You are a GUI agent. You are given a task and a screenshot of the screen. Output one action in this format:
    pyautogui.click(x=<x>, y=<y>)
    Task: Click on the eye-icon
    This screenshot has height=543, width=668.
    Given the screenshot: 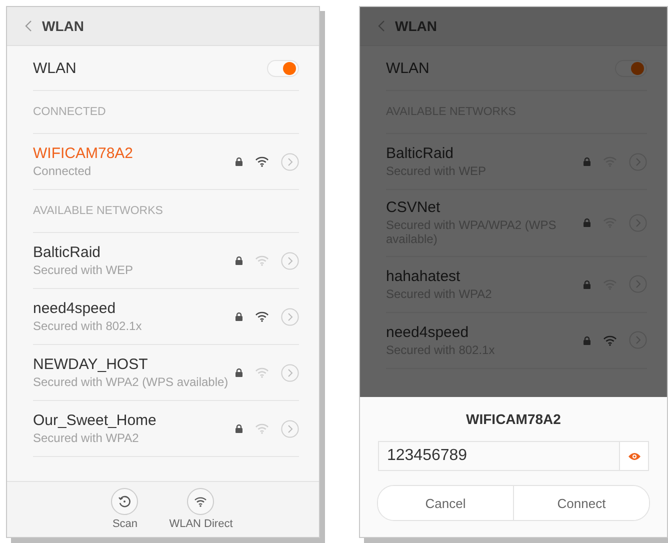 What is the action you would take?
    pyautogui.click(x=634, y=456)
    